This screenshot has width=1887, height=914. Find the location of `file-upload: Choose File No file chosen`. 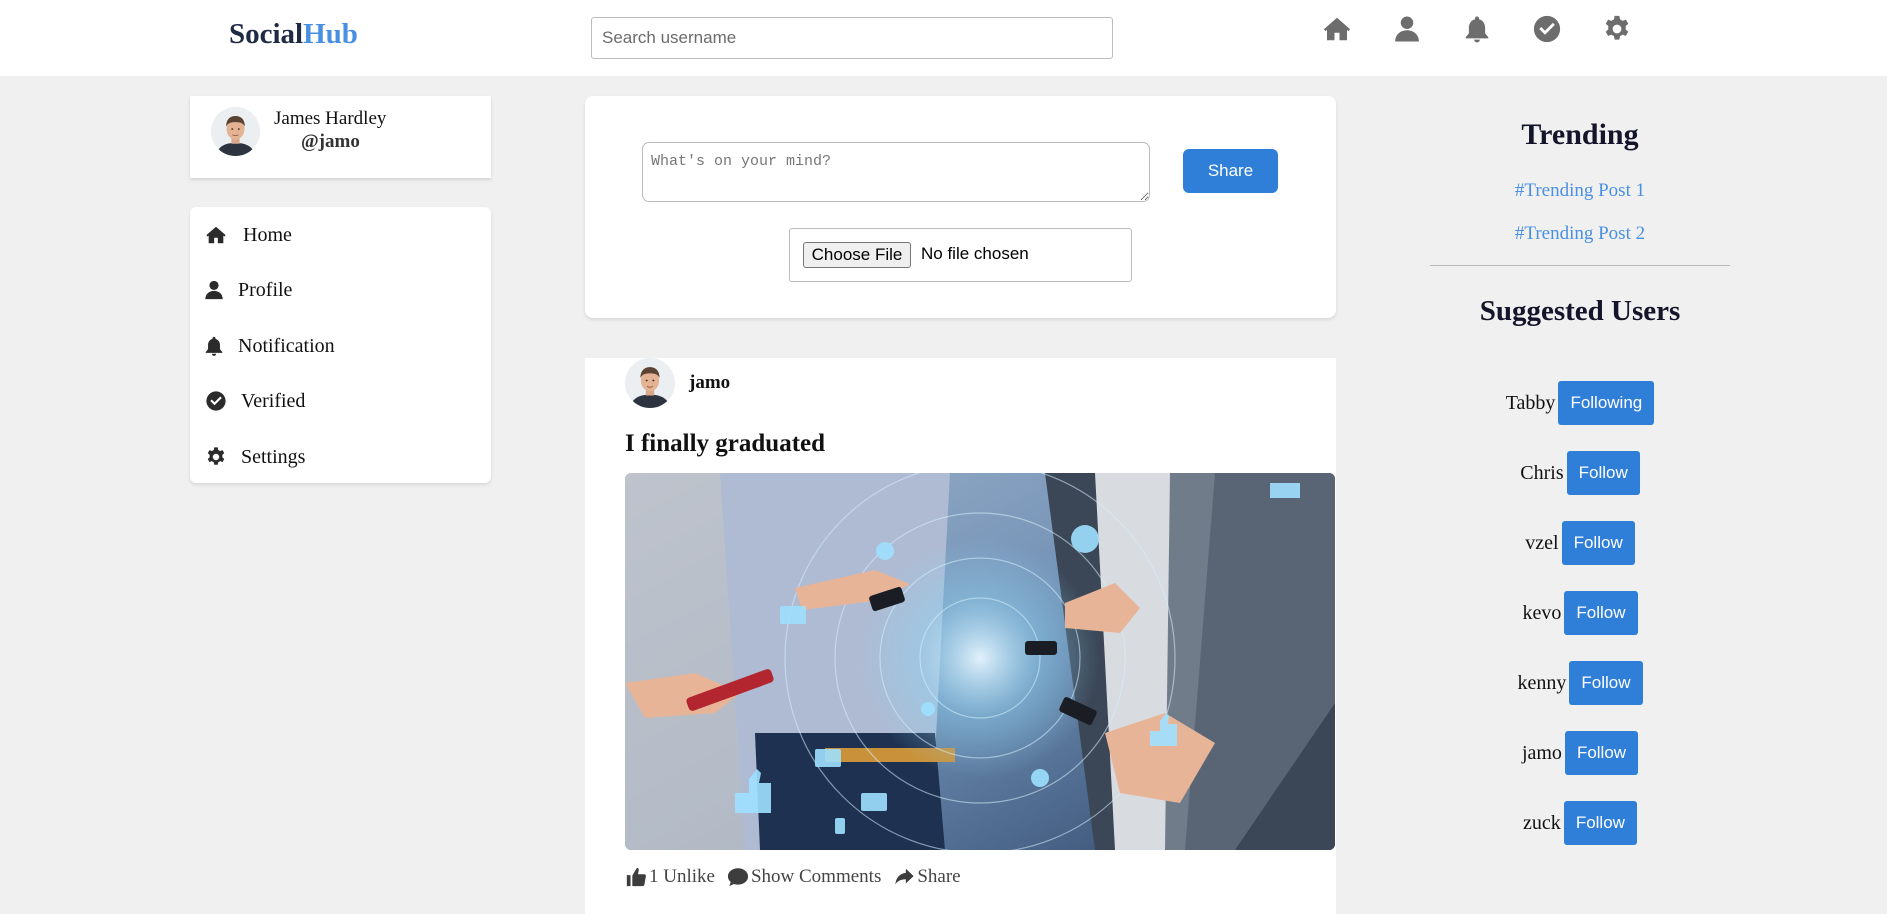

file-upload: Choose File No file chosen is located at coordinates (960, 255).